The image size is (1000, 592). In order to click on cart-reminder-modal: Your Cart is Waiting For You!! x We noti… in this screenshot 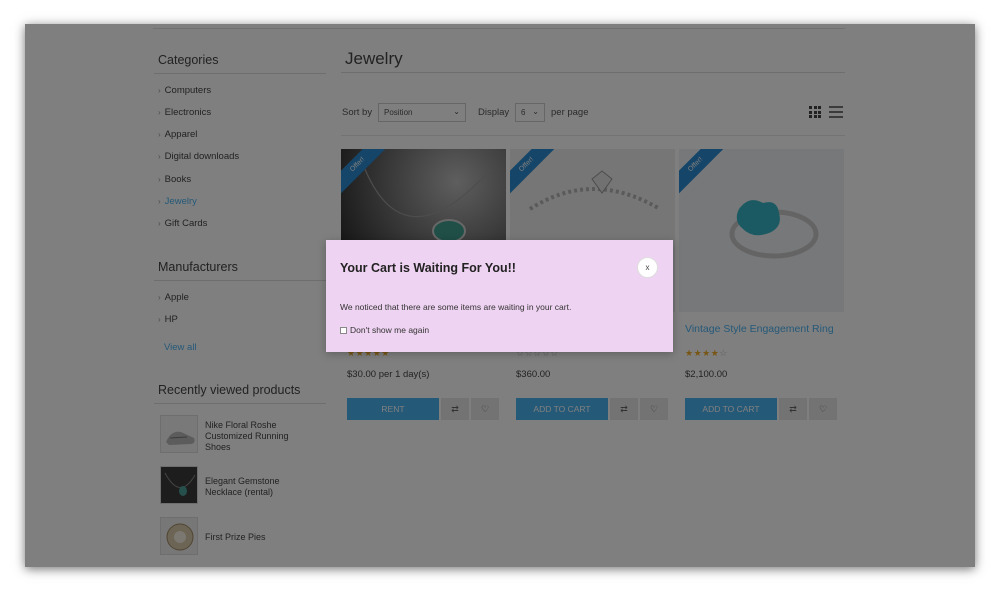, I will do `click(499, 296)`.